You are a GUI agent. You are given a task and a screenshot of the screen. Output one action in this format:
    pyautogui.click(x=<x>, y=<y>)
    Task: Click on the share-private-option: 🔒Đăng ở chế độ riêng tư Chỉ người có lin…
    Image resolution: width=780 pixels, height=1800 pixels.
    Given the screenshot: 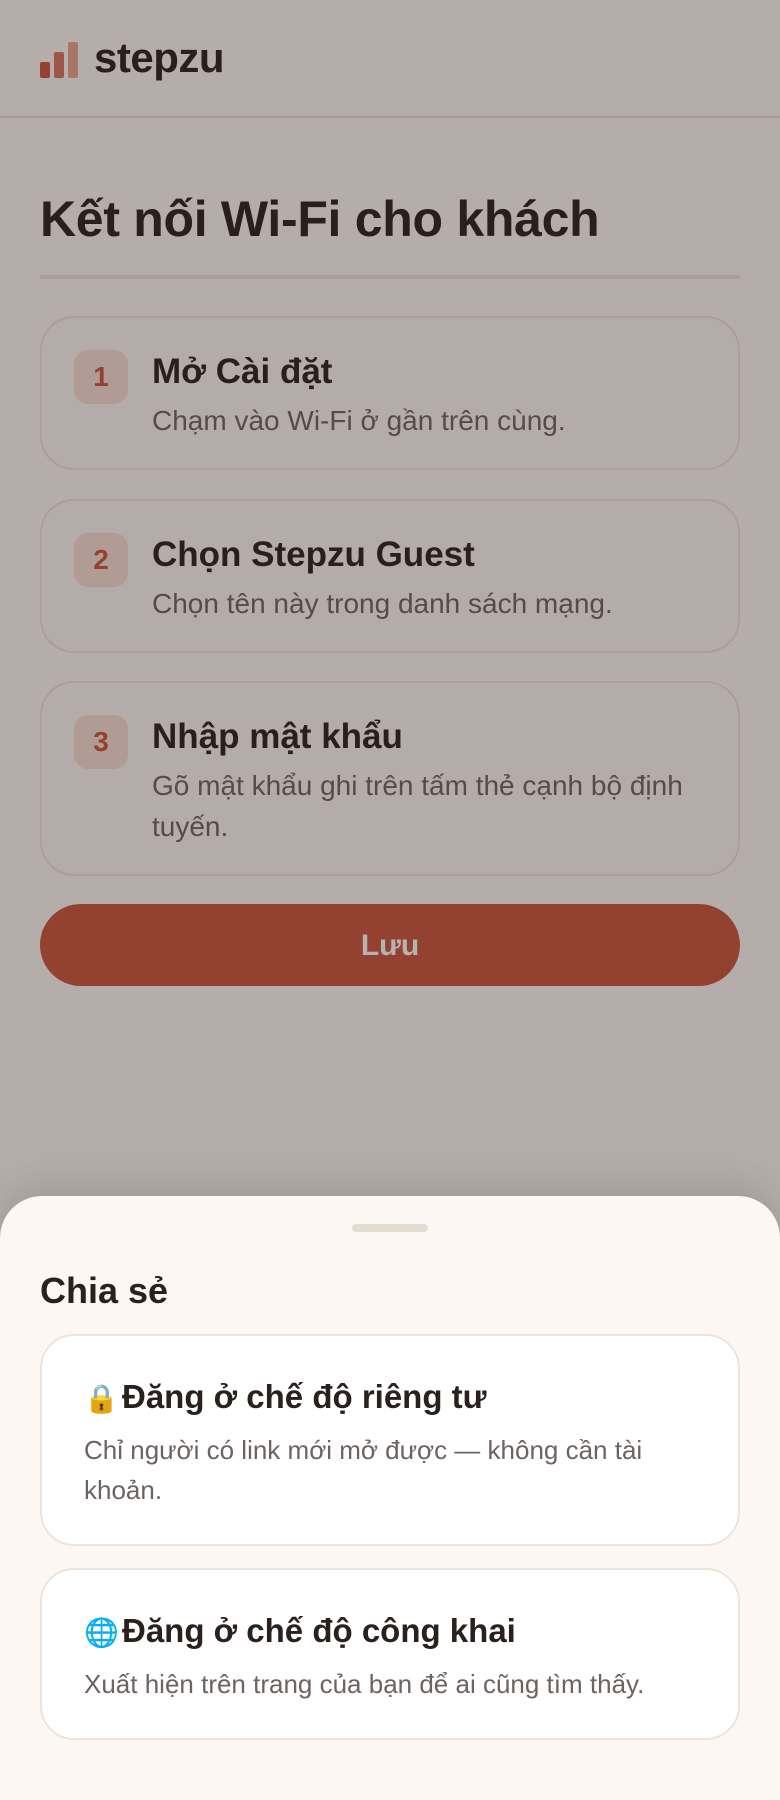 What is the action you would take?
    pyautogui.click(x=390, y=1440)
    